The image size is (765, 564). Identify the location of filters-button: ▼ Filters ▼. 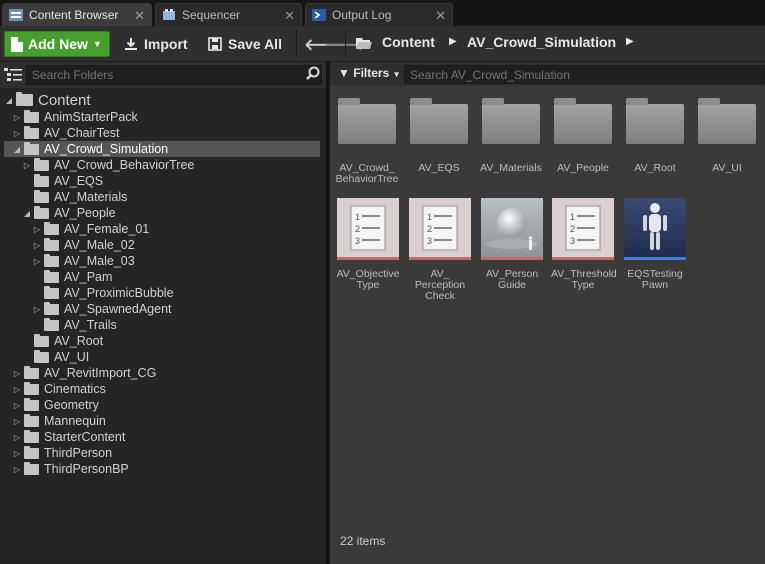
(369, 73).